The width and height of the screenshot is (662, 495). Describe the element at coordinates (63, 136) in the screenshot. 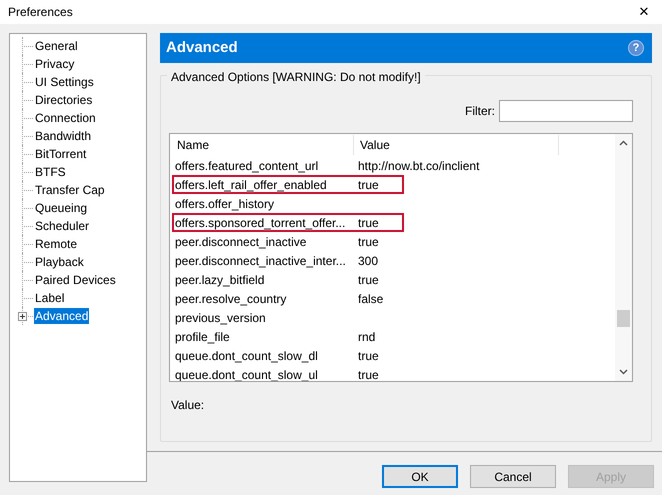

I see `tree-item: Bandwidth` at that location.